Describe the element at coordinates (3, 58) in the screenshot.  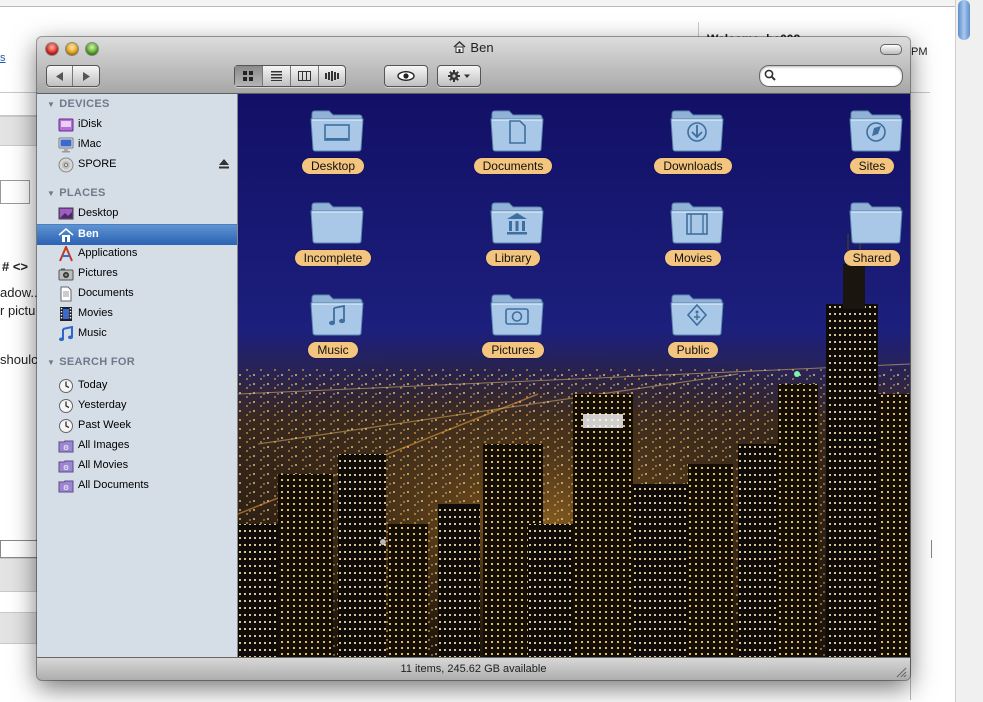
I see `background-link: s` at that location.